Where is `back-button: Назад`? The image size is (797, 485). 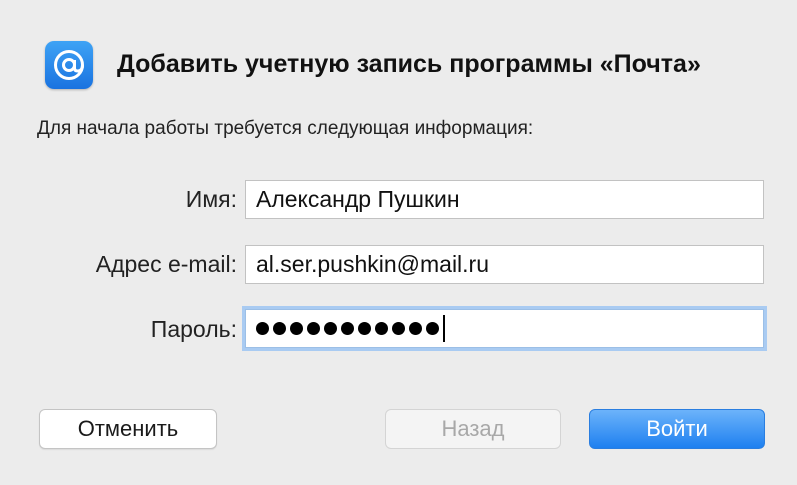 back-button: Назад is located at coordinates (473, 429).